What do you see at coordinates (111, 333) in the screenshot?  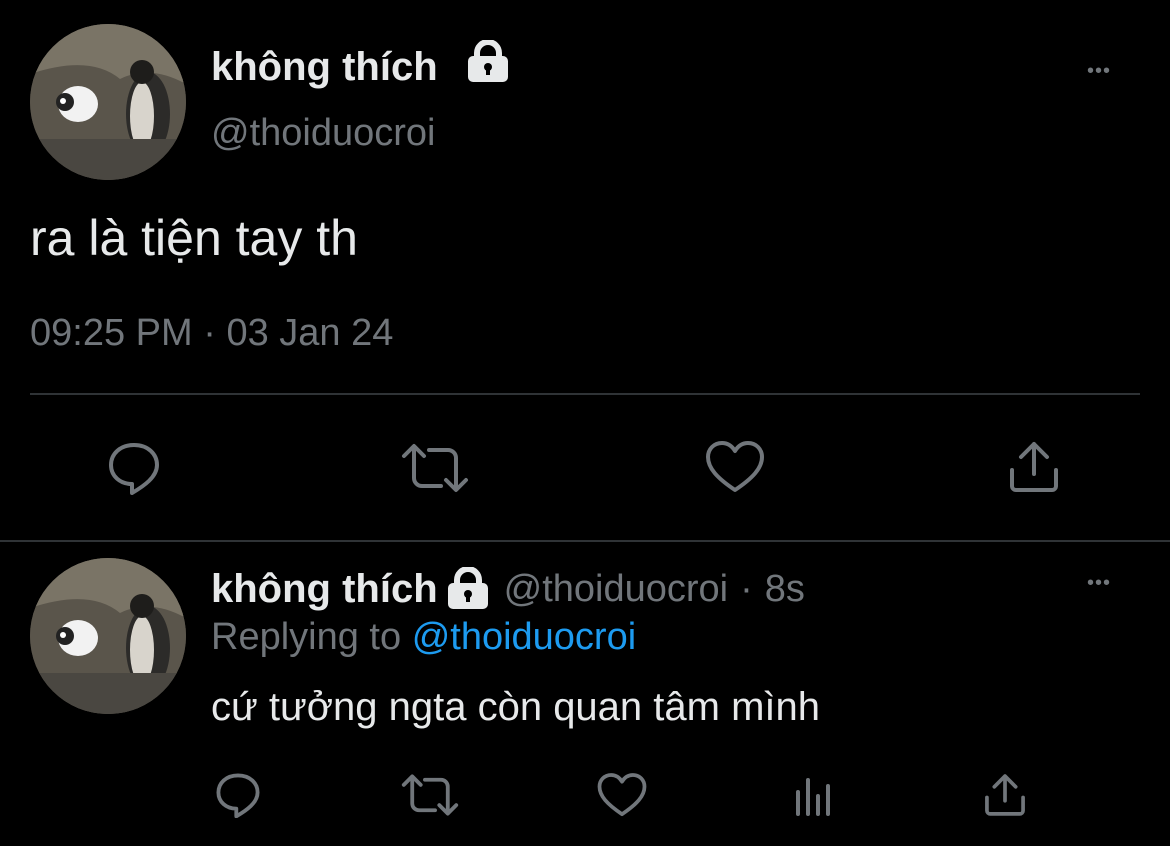 I see `time: 09:25 PM` at bounding box center [111, 333].